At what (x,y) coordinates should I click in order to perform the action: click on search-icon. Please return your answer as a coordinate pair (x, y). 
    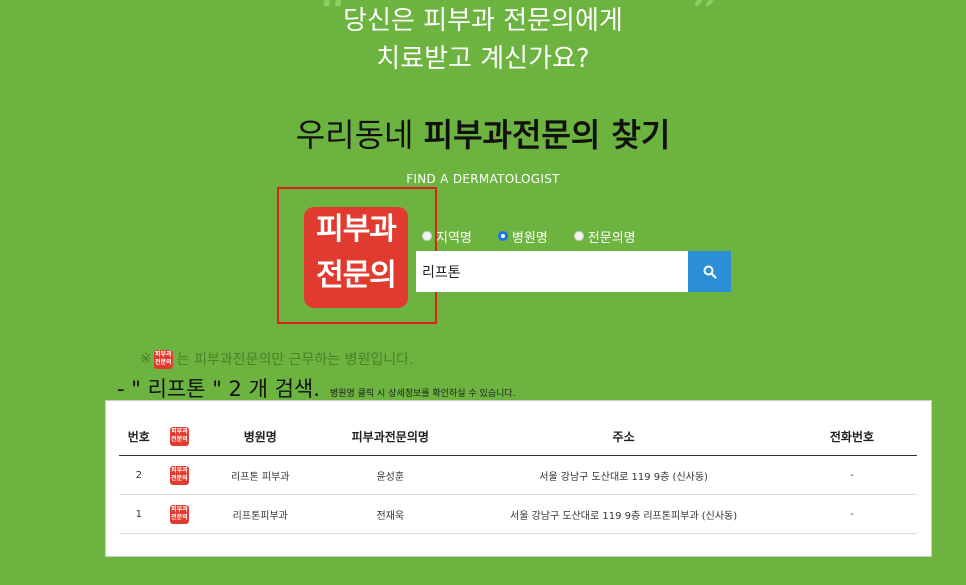
    Looking at the image, I should click on (710, 272).